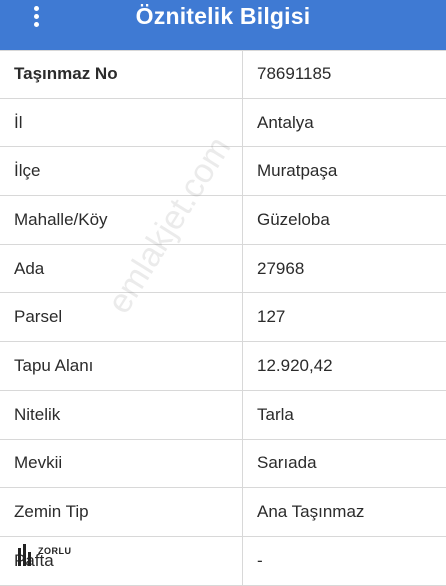  Describe the element at coordinates (121, 171) in the screenshot. I see `row-key: İlçe` at that location.